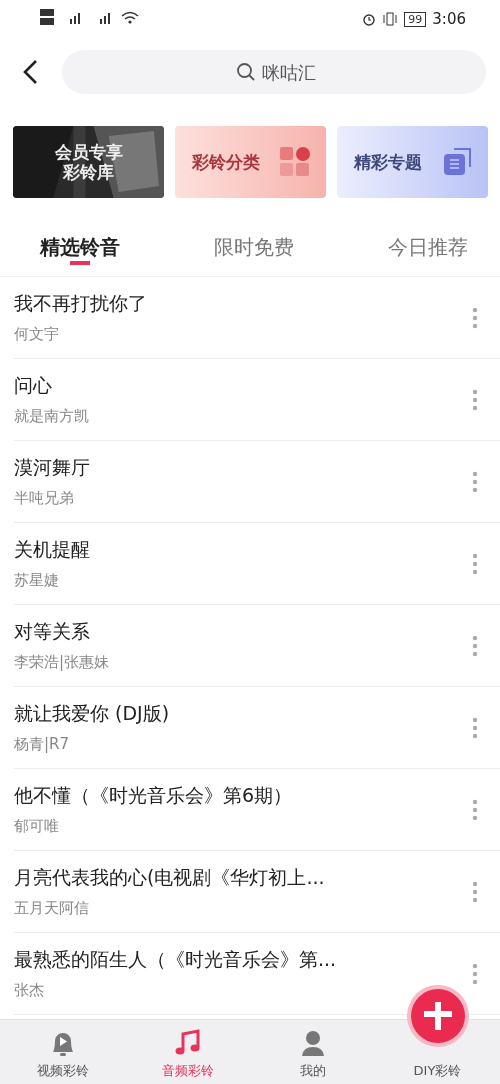  I want to click on banner-card: 会员专享 彩铃库, so click(88, 162).